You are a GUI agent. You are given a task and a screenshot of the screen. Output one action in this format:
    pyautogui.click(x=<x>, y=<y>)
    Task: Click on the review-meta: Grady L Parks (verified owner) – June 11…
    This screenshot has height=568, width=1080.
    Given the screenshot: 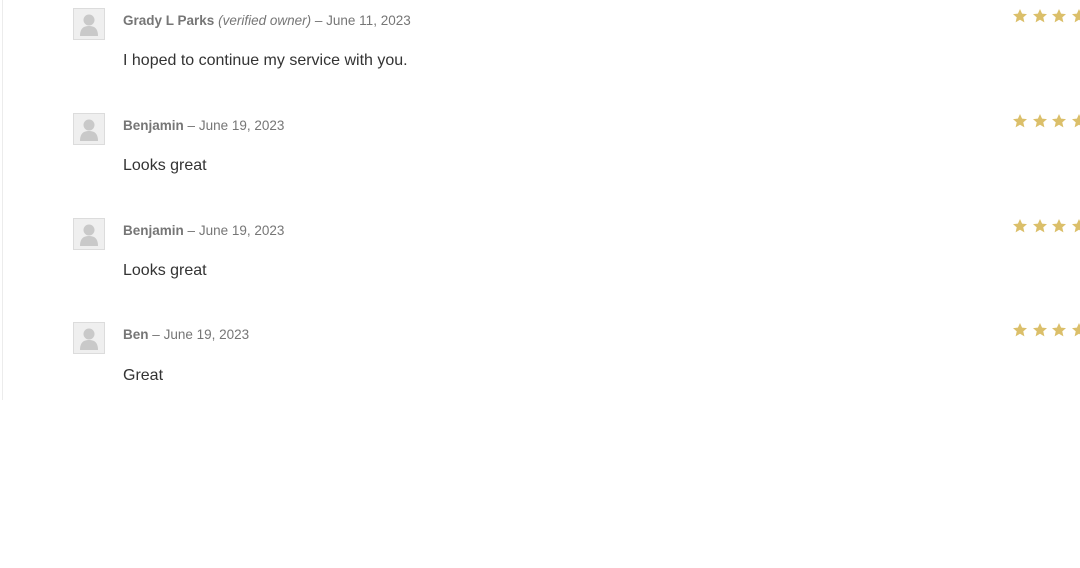 What is the action you would take?
    pyautogui.click(x=267, y=21)
    